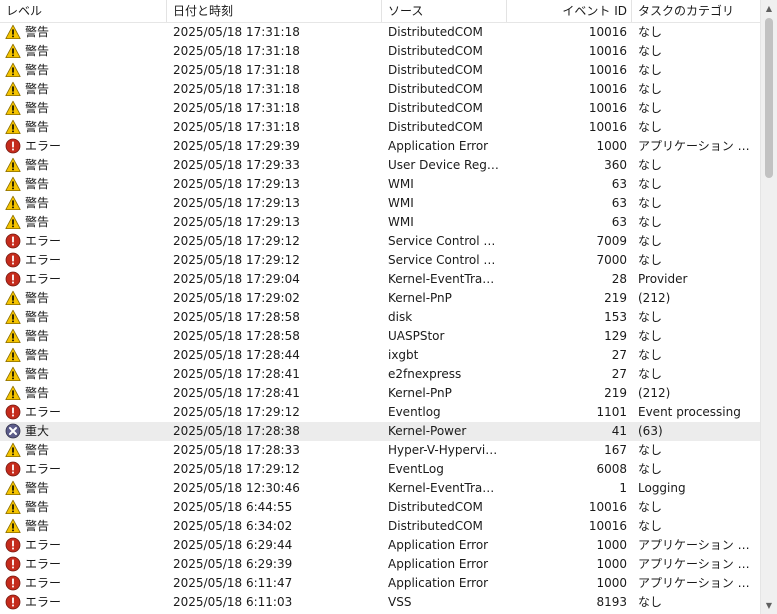 This screenshot has height=614, width=777. What do you see at coordinates (236, 146) in the screenshot?
I see `event-datetime: 2025/05/18 17:29:39` at bounding box center [236, 146].